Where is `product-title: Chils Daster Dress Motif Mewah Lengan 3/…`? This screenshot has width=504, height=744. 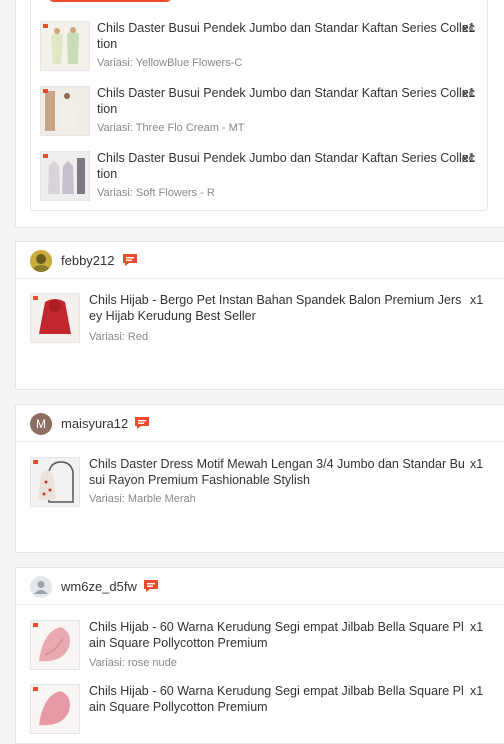 product-title: Chils Daster Dress Motif Mewah Lengan 3/… is located at coordinates (278, 472).